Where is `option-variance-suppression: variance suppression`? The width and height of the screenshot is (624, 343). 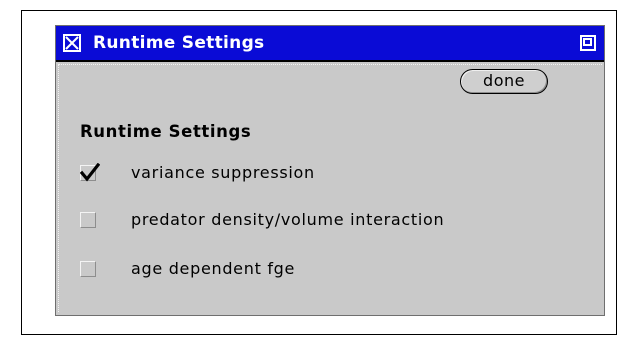 option-variance-suppression: variance suppression is located at coordinates (330, 173).